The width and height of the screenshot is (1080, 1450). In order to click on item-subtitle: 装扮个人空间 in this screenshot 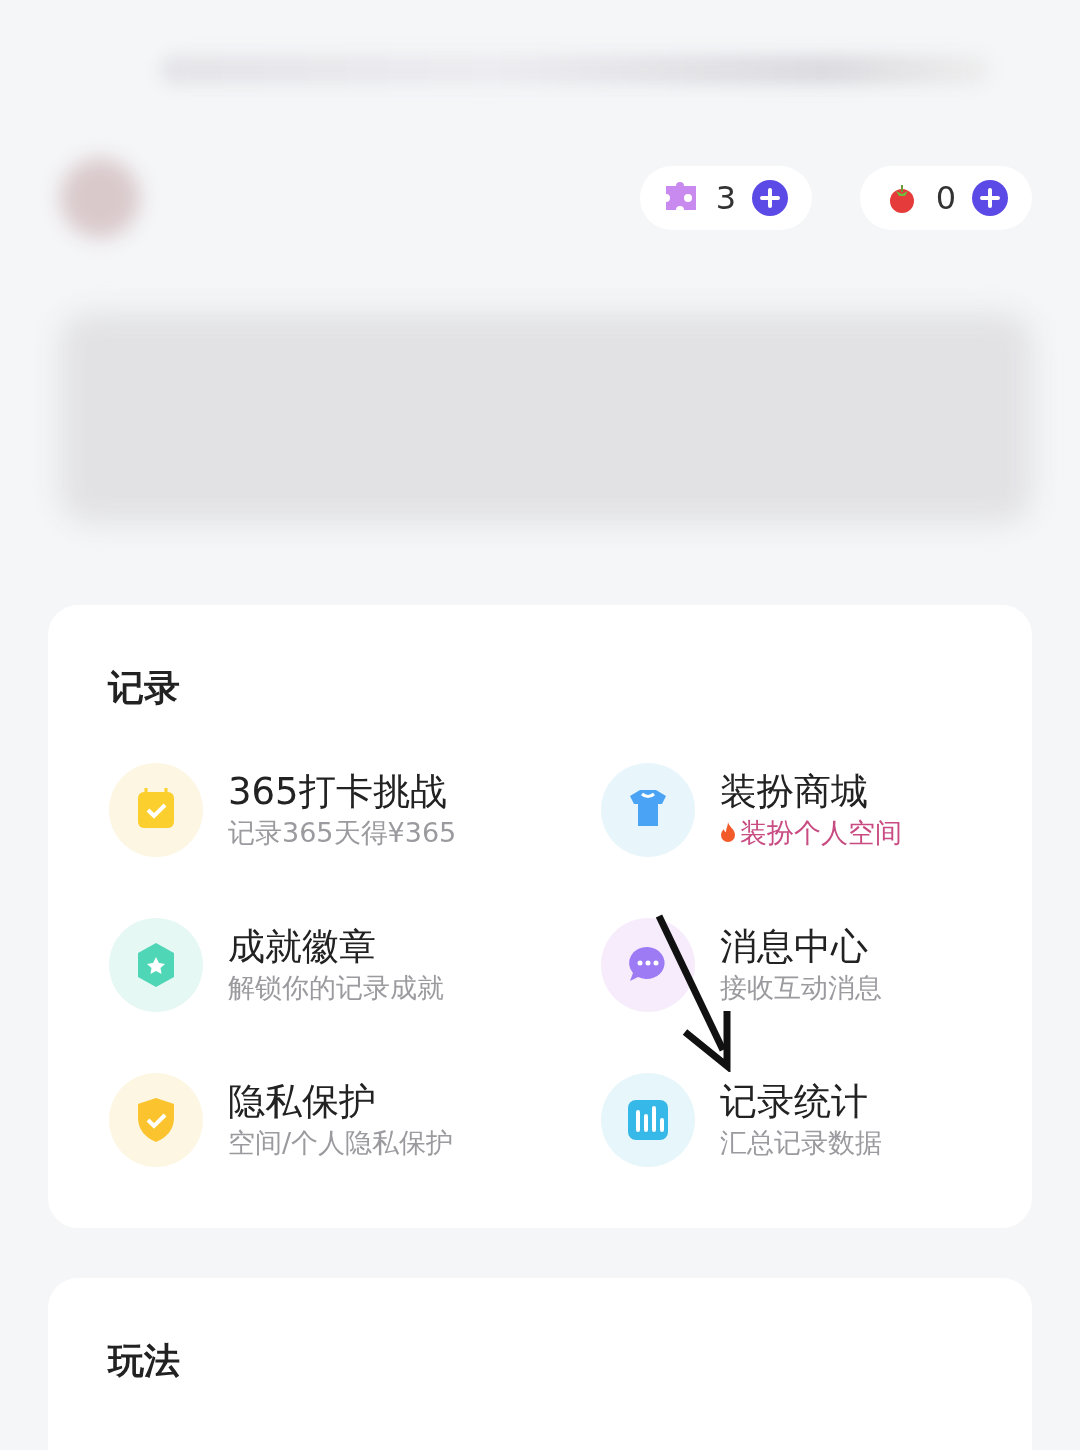, I will do `click(821, 832)`.